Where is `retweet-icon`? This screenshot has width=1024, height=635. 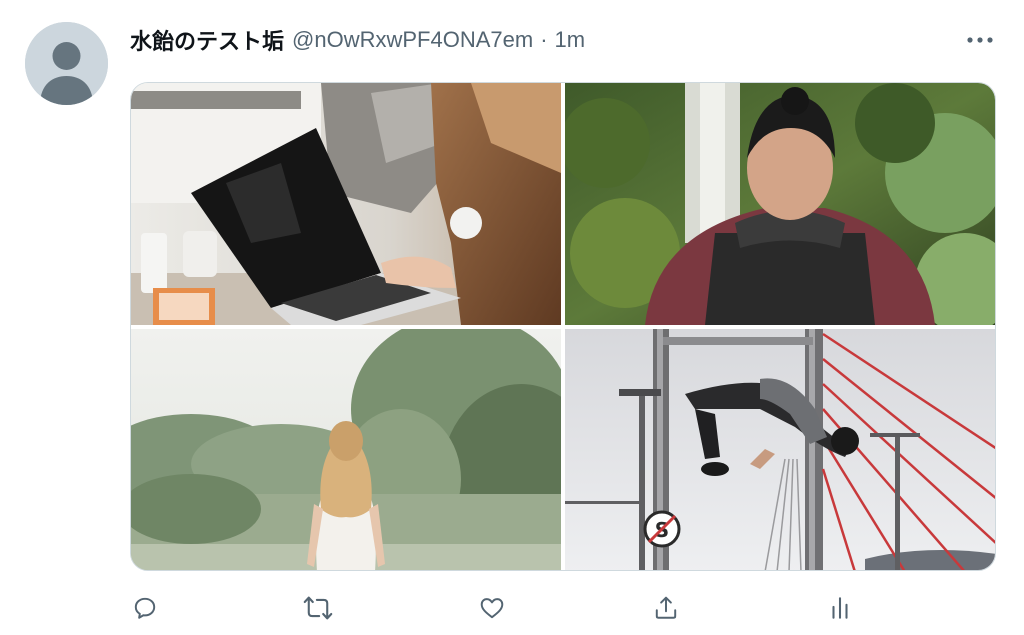 retweet-icon is located at coordinates (318, 608).